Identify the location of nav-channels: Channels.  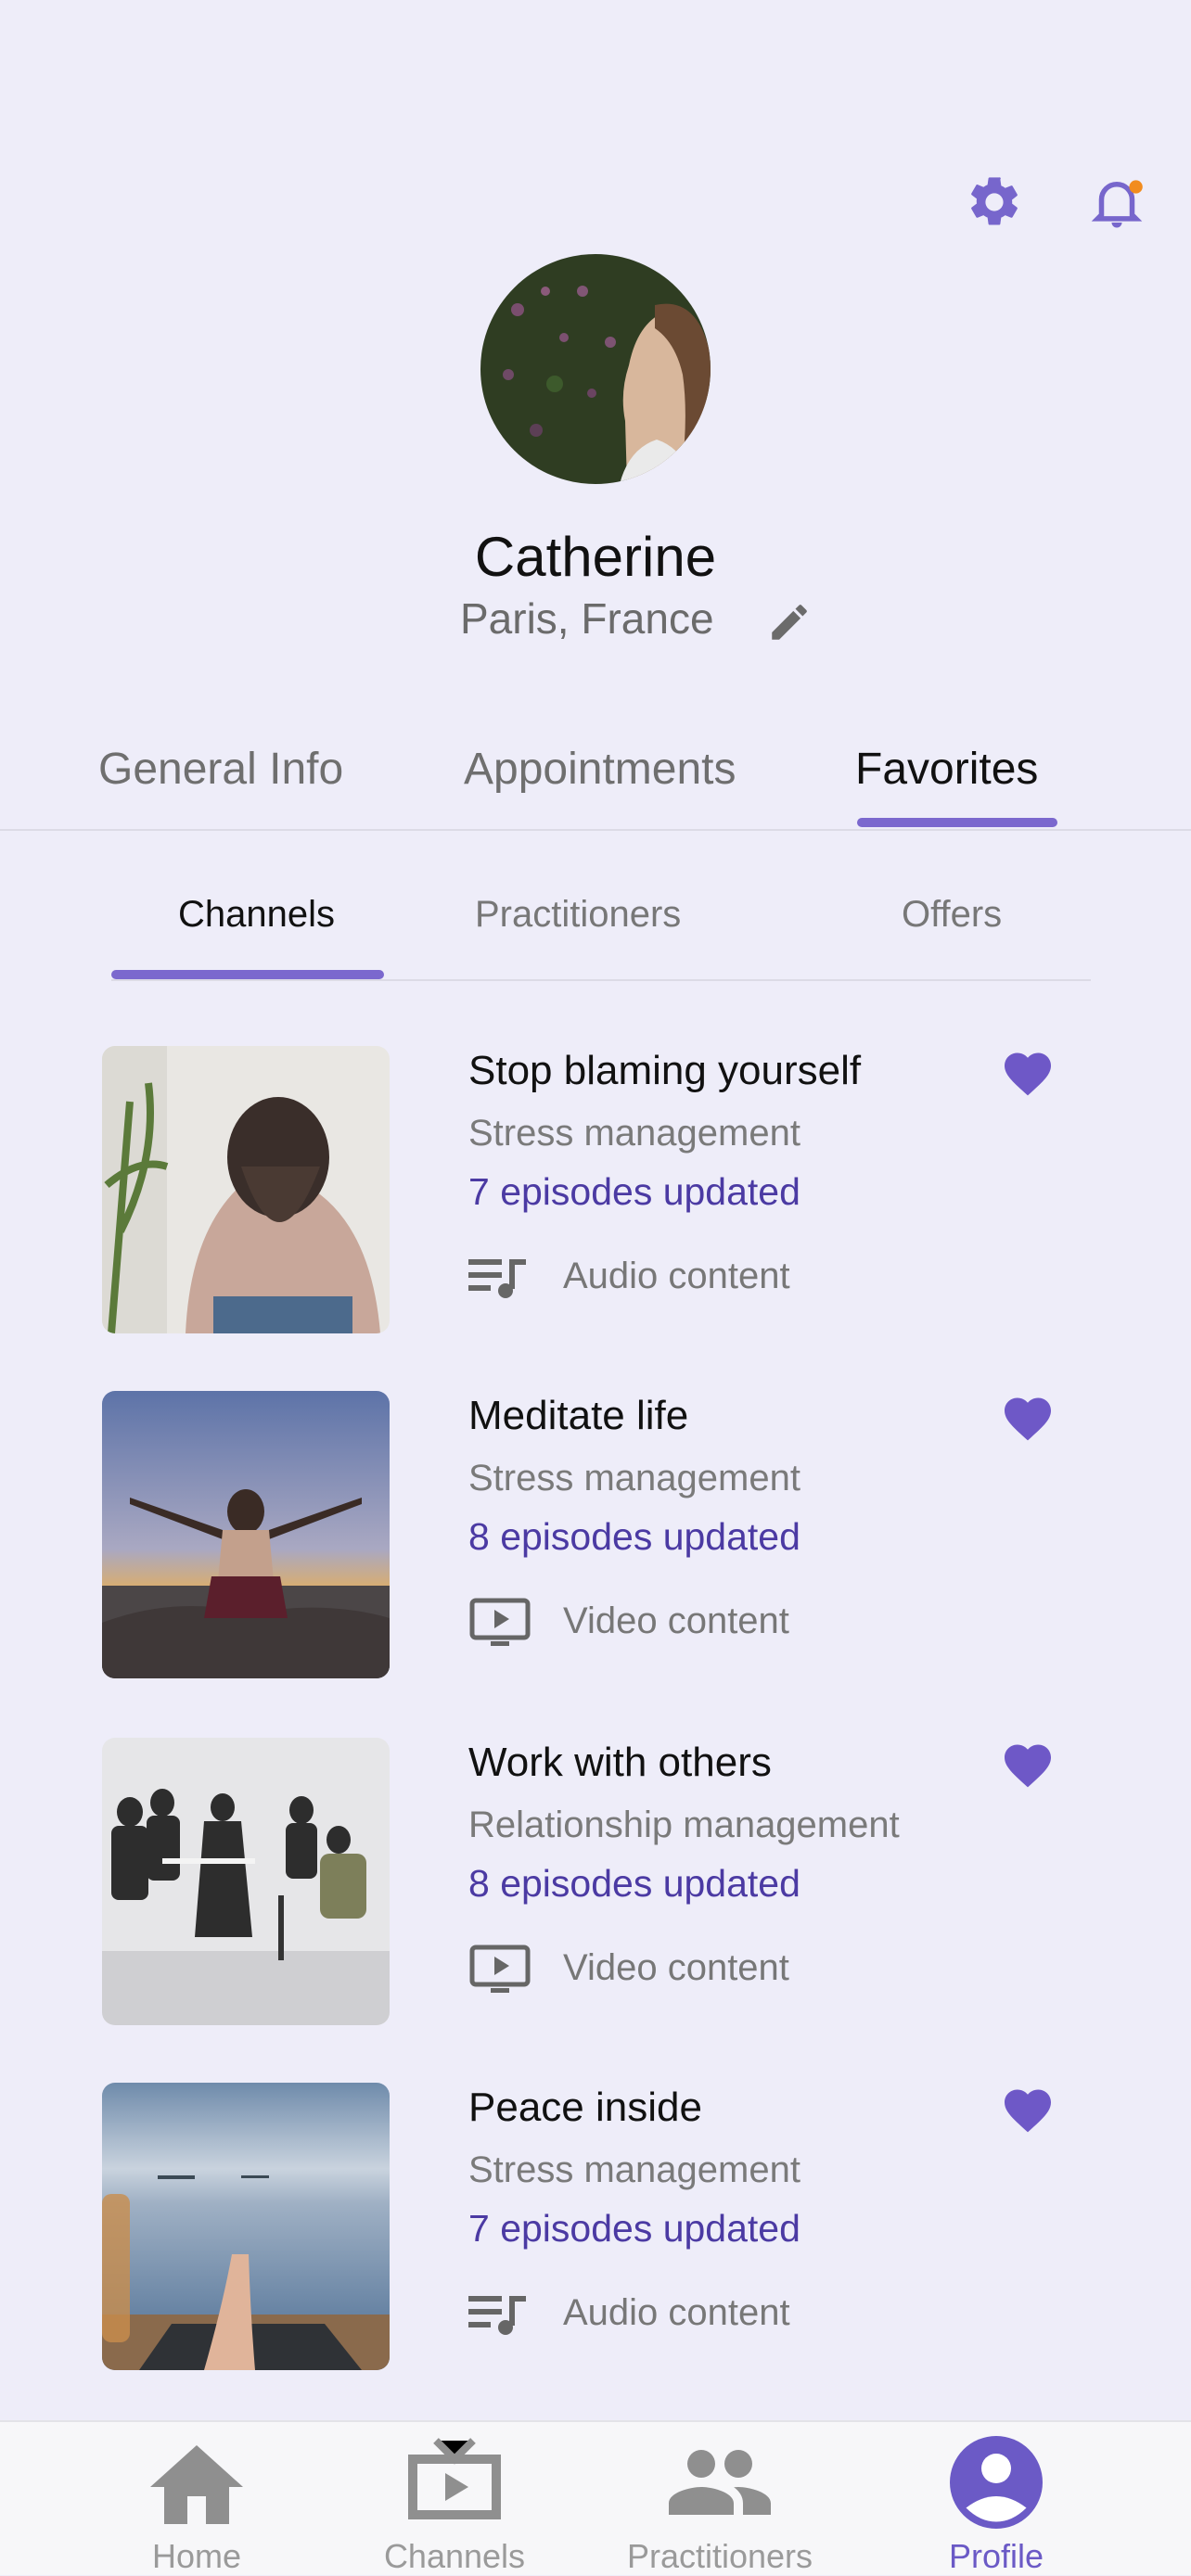
(454, 2499).